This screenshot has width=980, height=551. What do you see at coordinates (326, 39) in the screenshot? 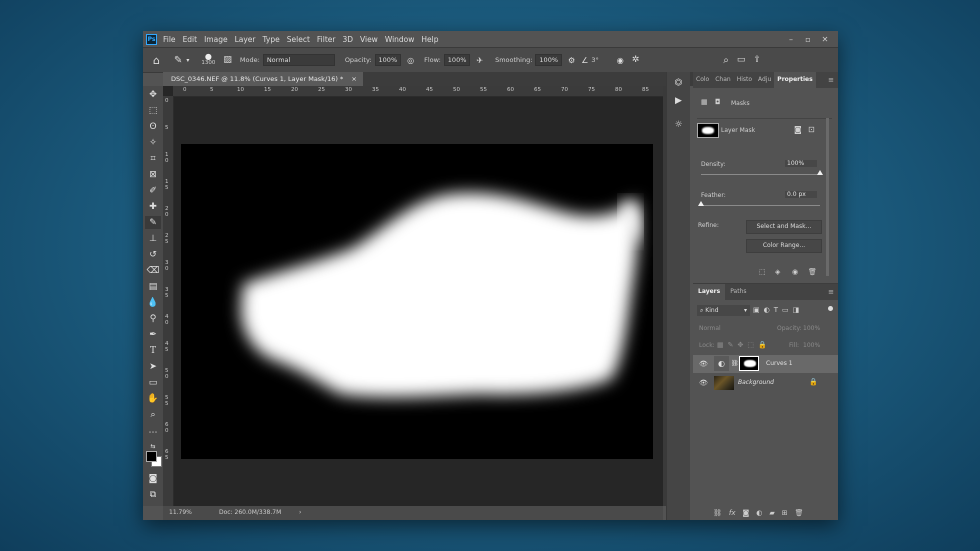
I see `menu-filter: Filter` at bounding box center [326, 39].